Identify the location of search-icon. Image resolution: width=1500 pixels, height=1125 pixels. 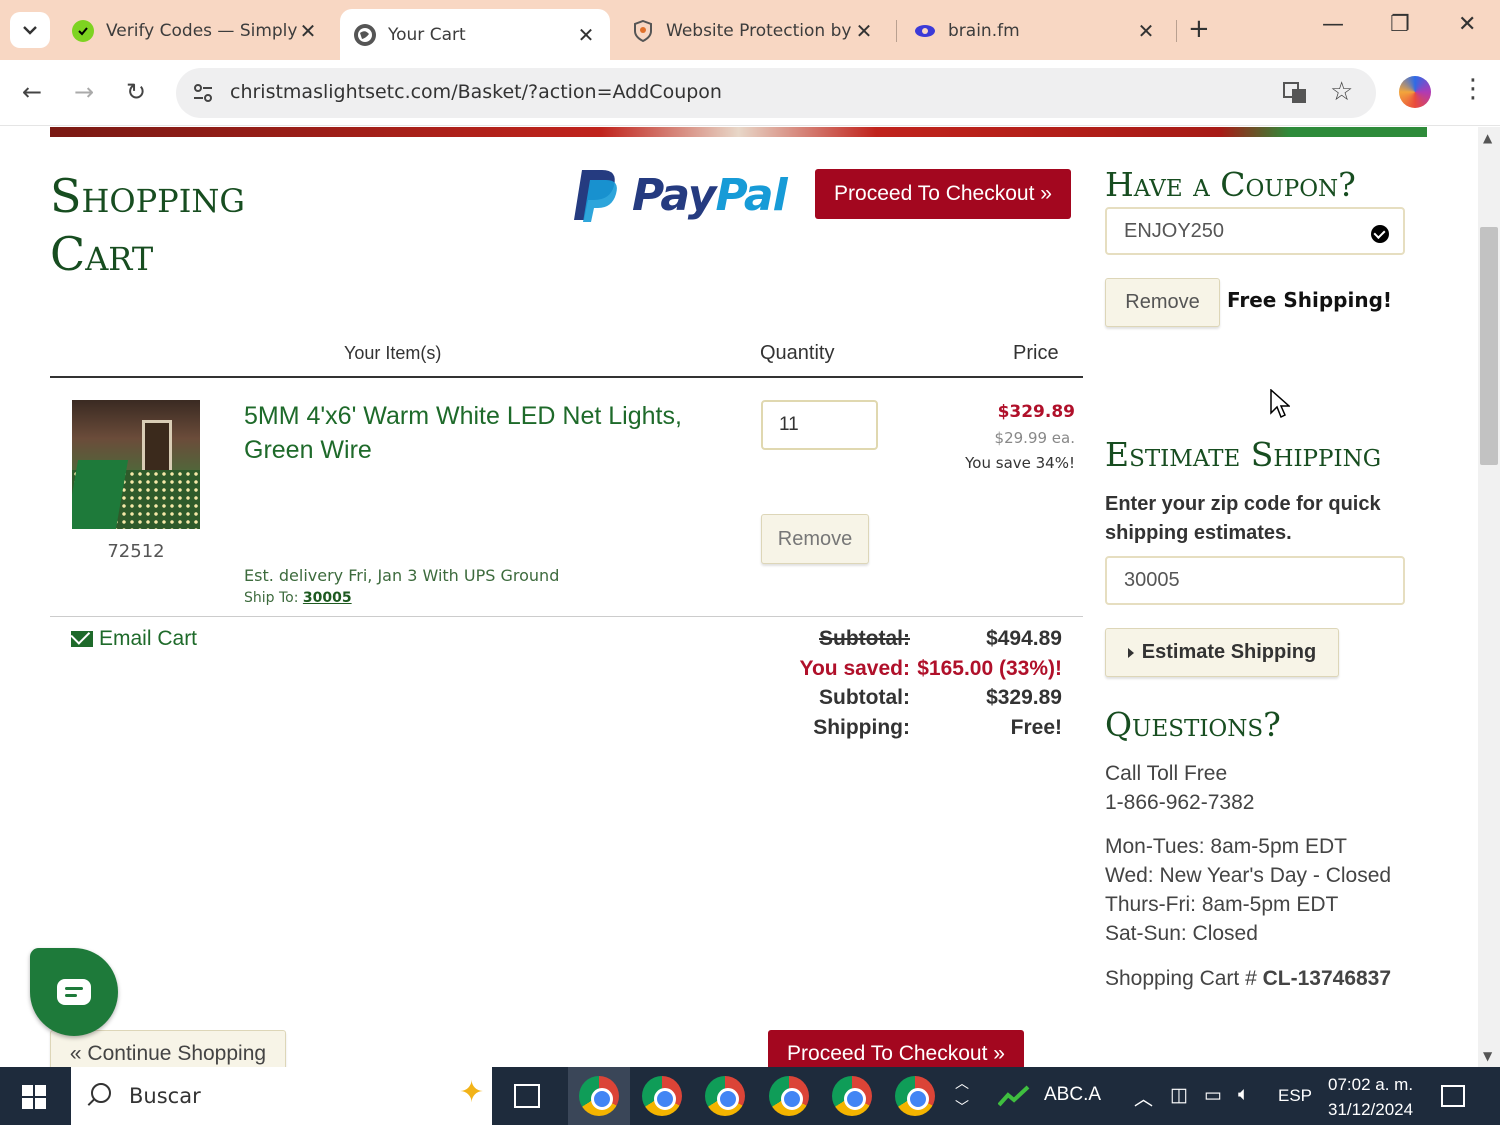
(101, 1093).